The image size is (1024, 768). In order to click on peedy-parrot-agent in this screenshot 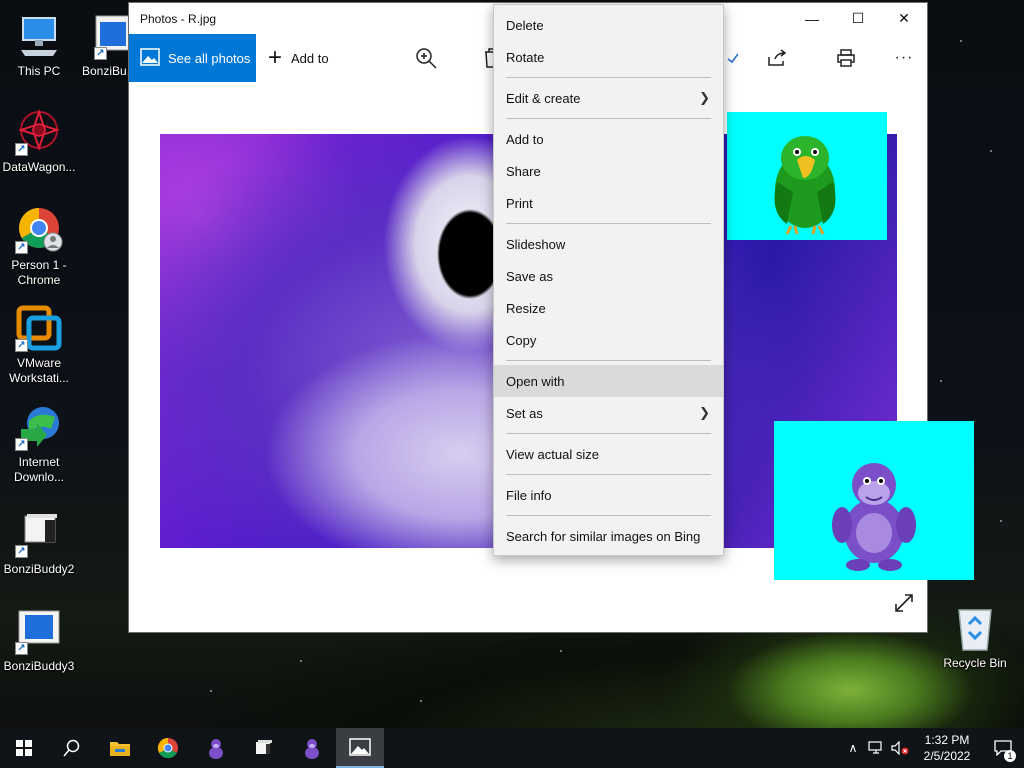, I will do `click(807, 176)`.